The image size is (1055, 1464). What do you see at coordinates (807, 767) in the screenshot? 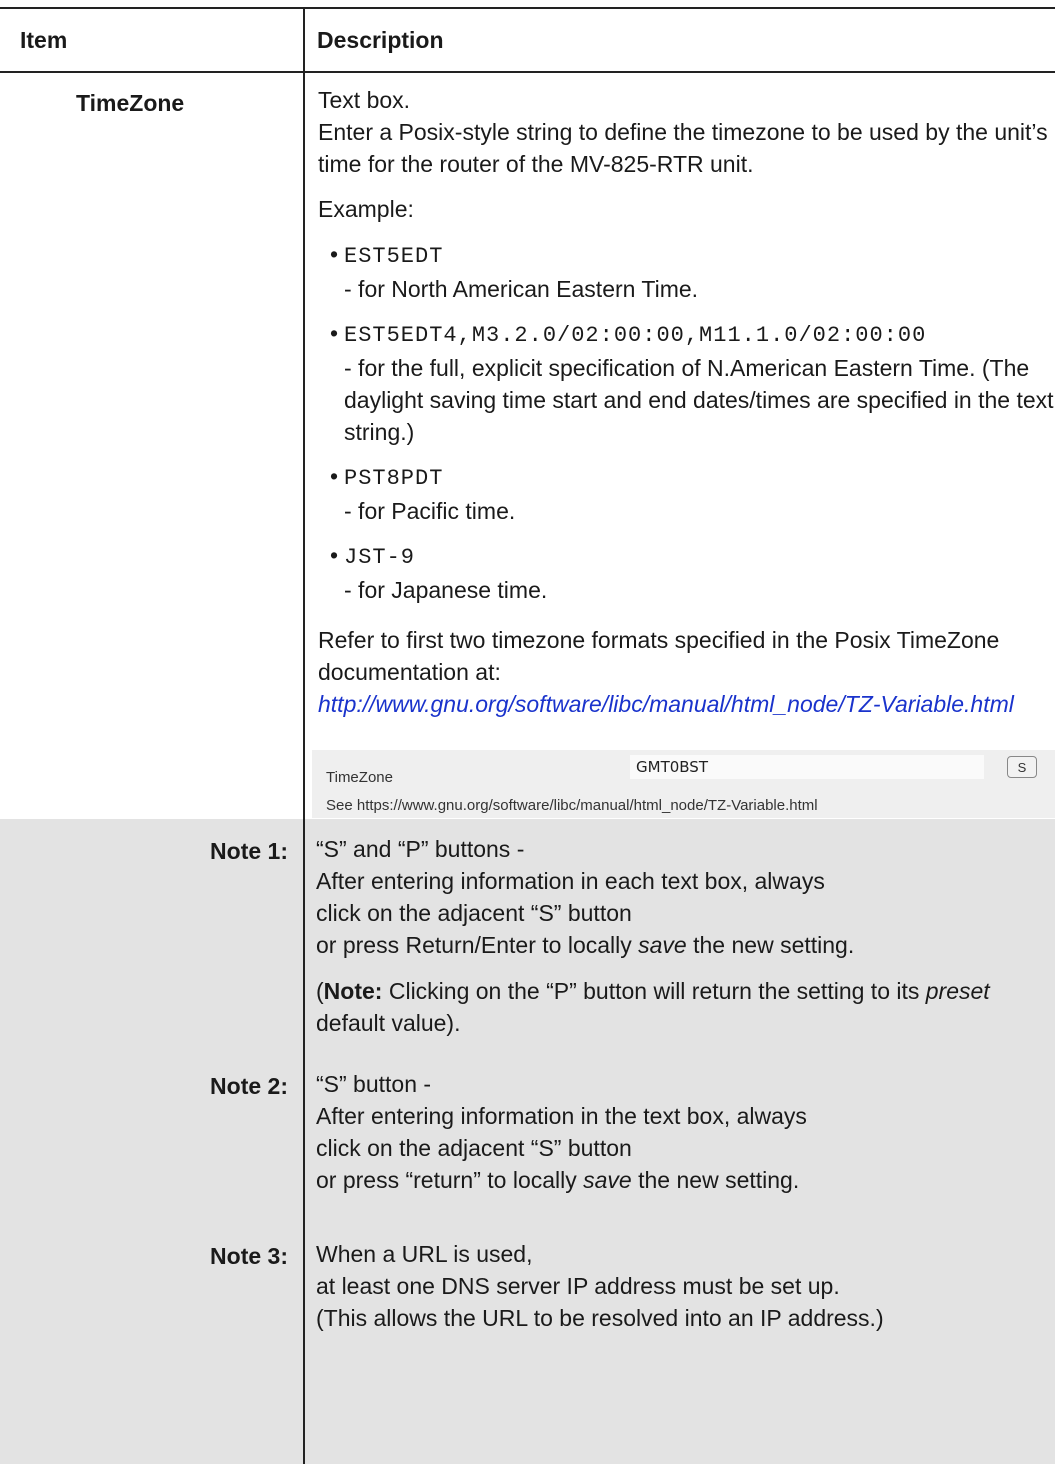
I see `timezone-input: GMT0BST` at bounding box center [807, 767].